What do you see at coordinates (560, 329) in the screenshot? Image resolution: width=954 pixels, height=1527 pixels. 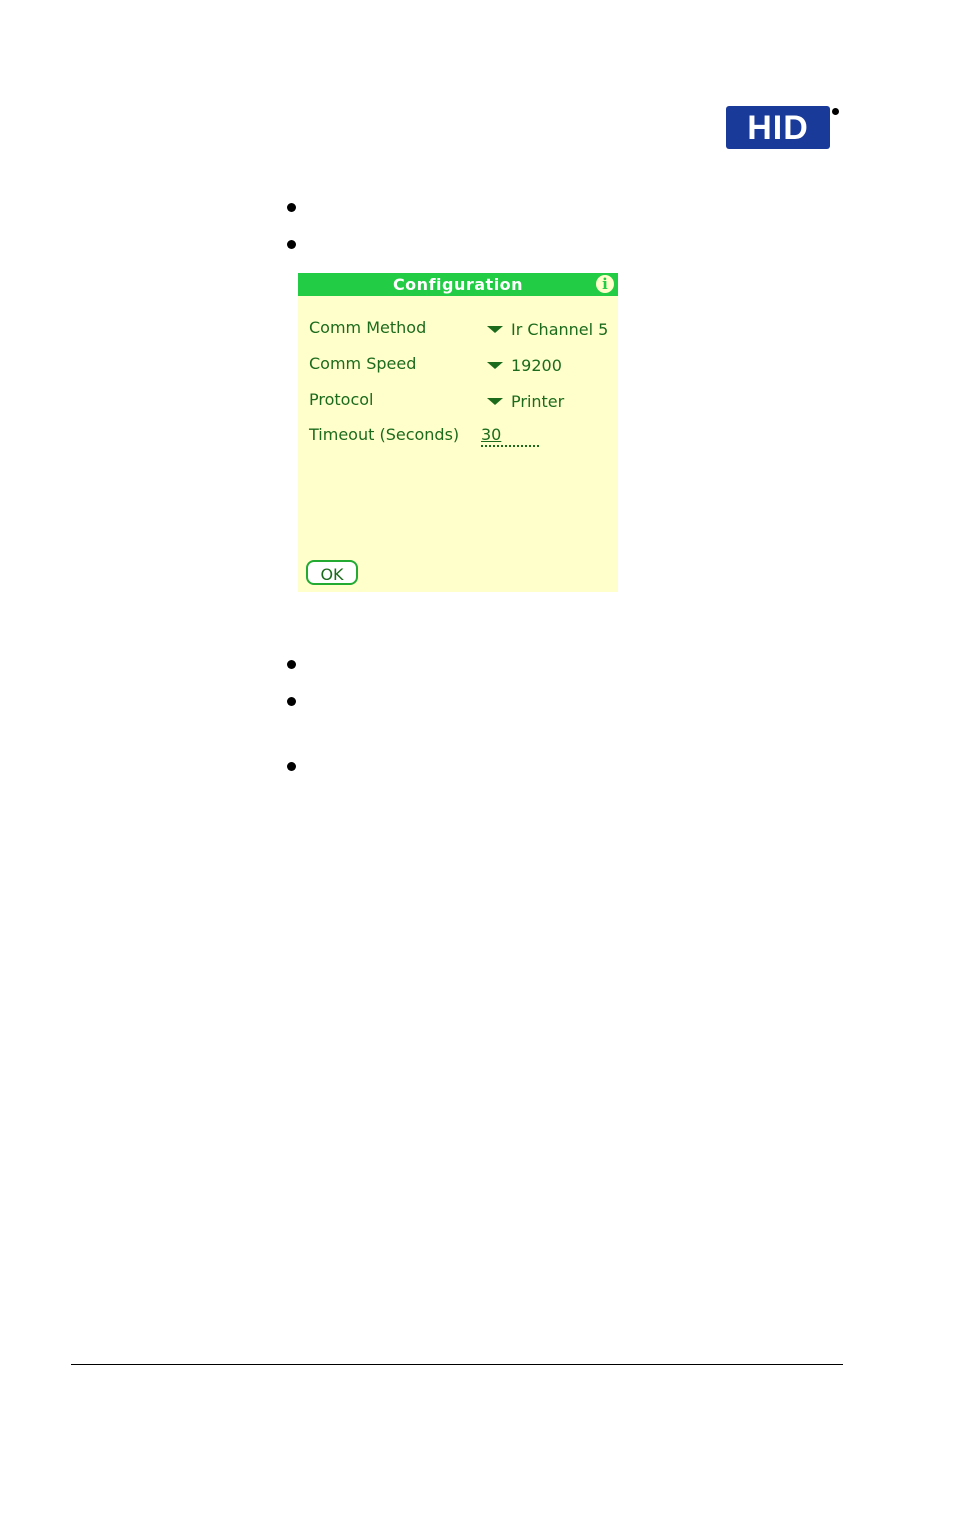 I see `comm-method-value: Ir Channel 5` at bounding box center [560, 329].